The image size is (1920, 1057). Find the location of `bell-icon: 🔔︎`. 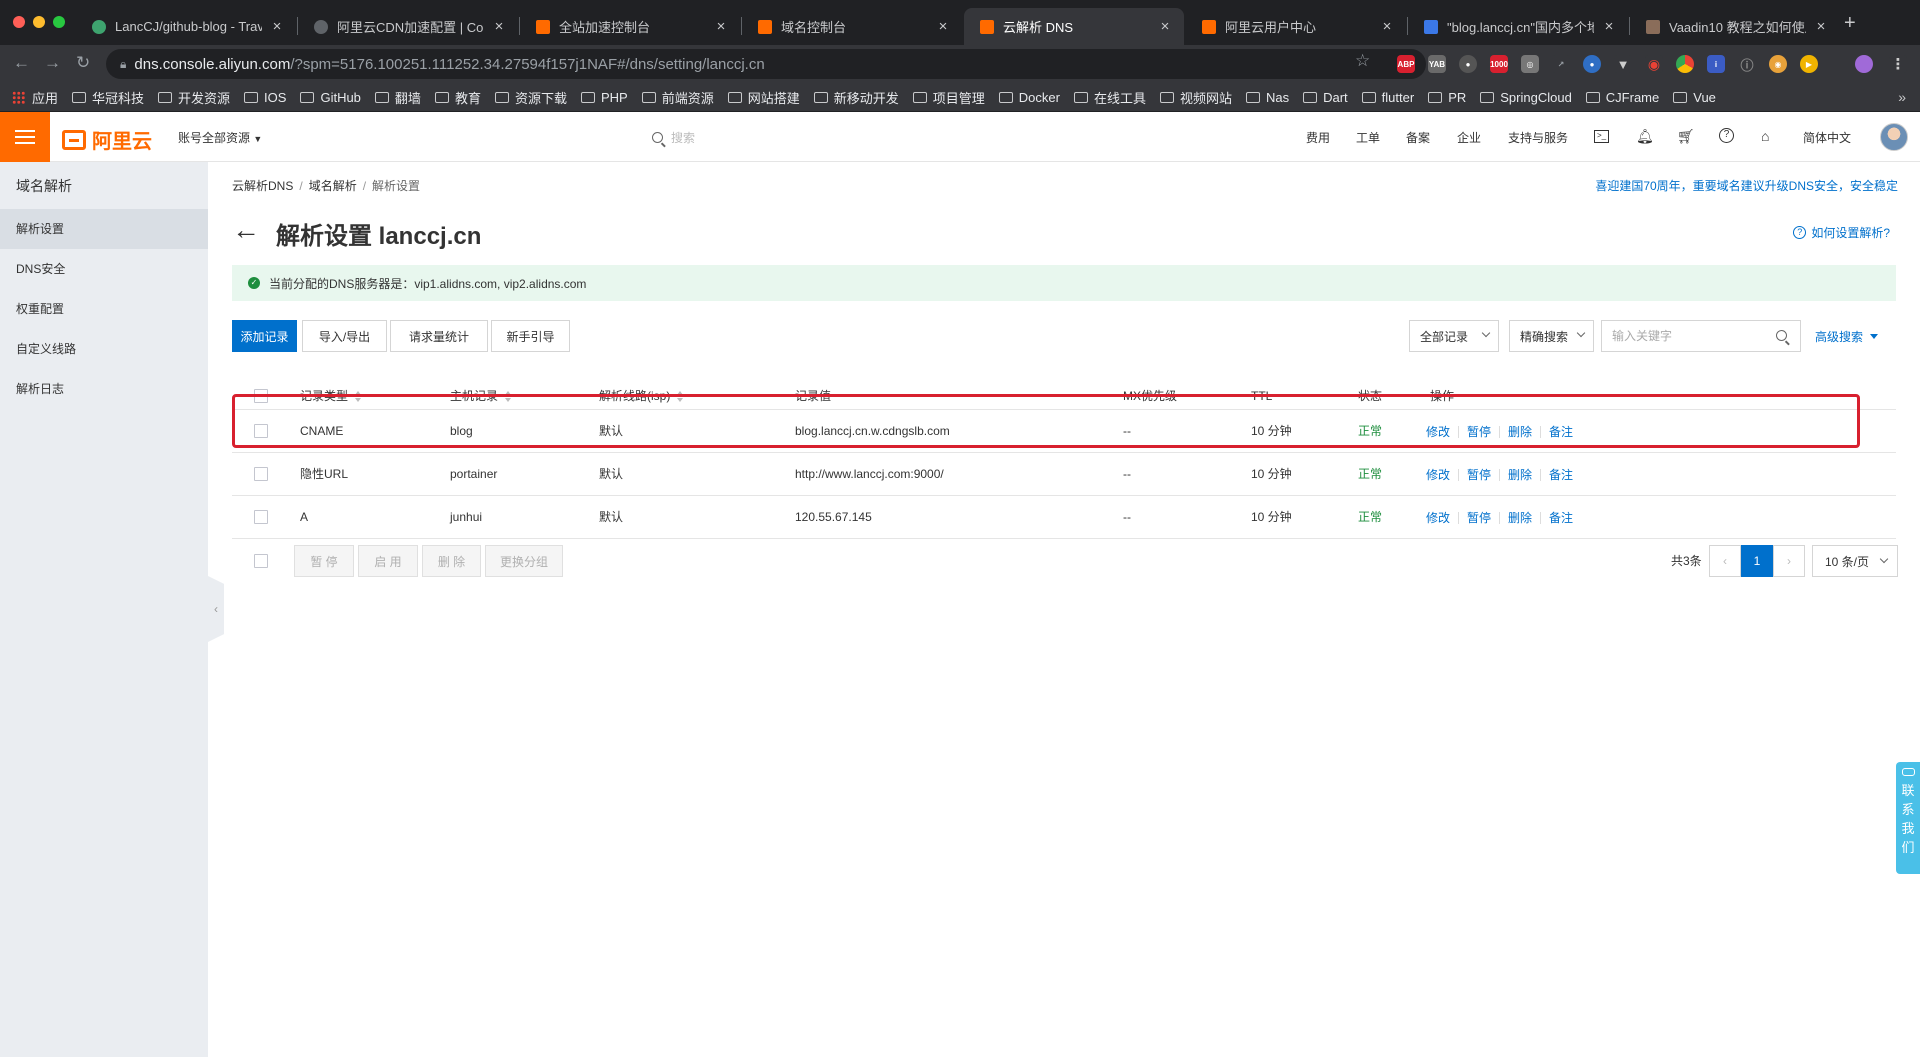

bell-icon: 🔔︎ is located at coordinates (1645, 136).